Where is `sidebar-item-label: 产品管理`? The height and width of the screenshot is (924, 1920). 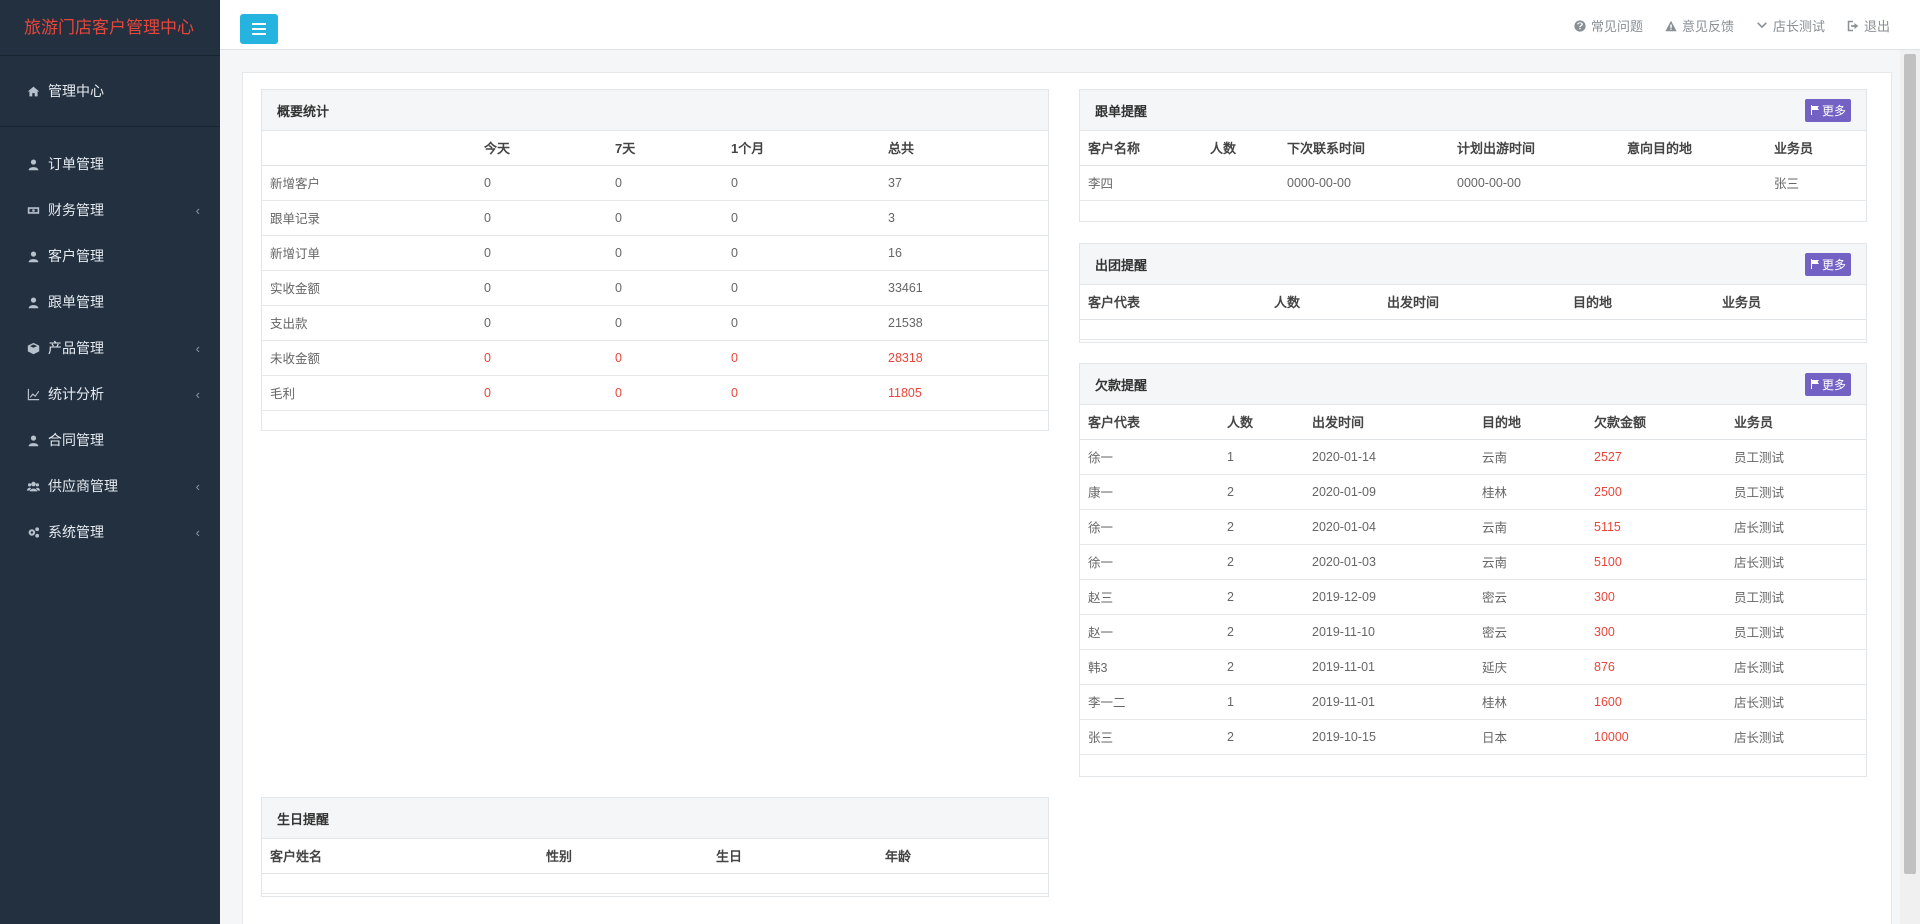 sidebar-item-label: 产品管理 is located at coordinates (76, 348).